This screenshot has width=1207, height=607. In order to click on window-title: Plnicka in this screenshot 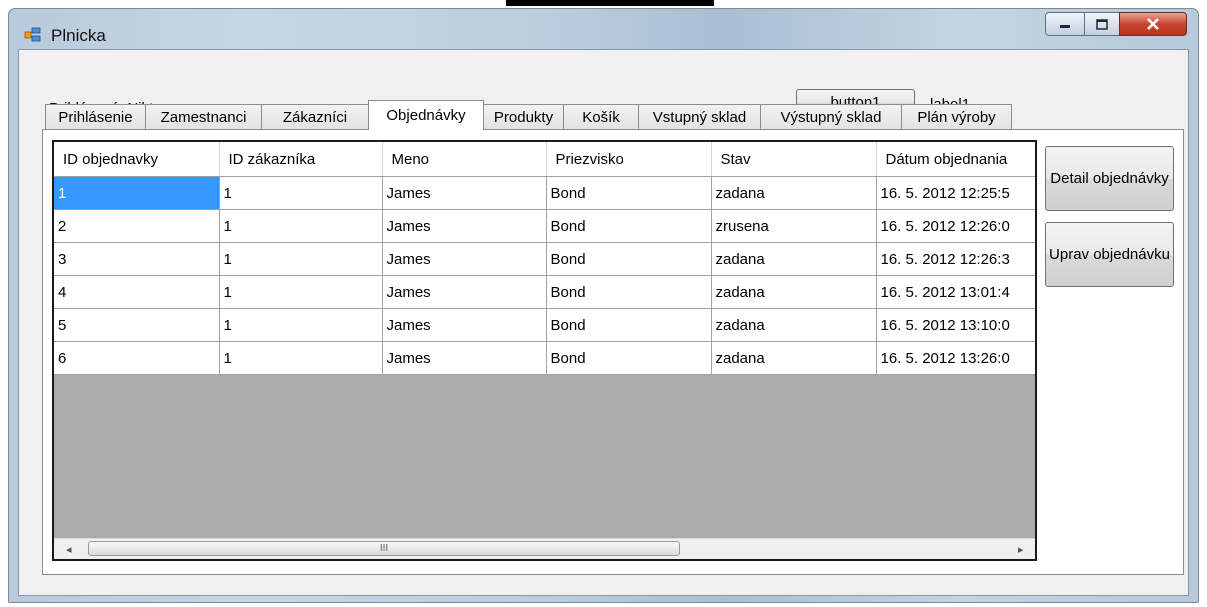, I will do `click(78, 35)`.